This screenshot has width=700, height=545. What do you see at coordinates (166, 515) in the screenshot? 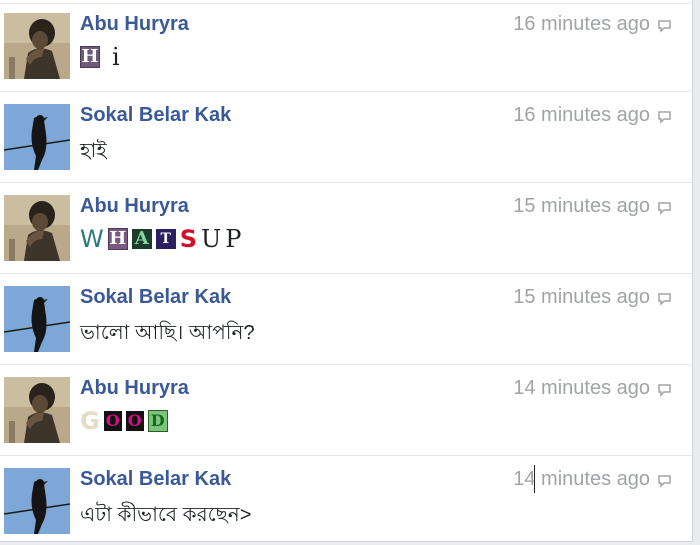
I see `message-text: এটা কীভাবে করছেন>` at bounding box center [166, 515].